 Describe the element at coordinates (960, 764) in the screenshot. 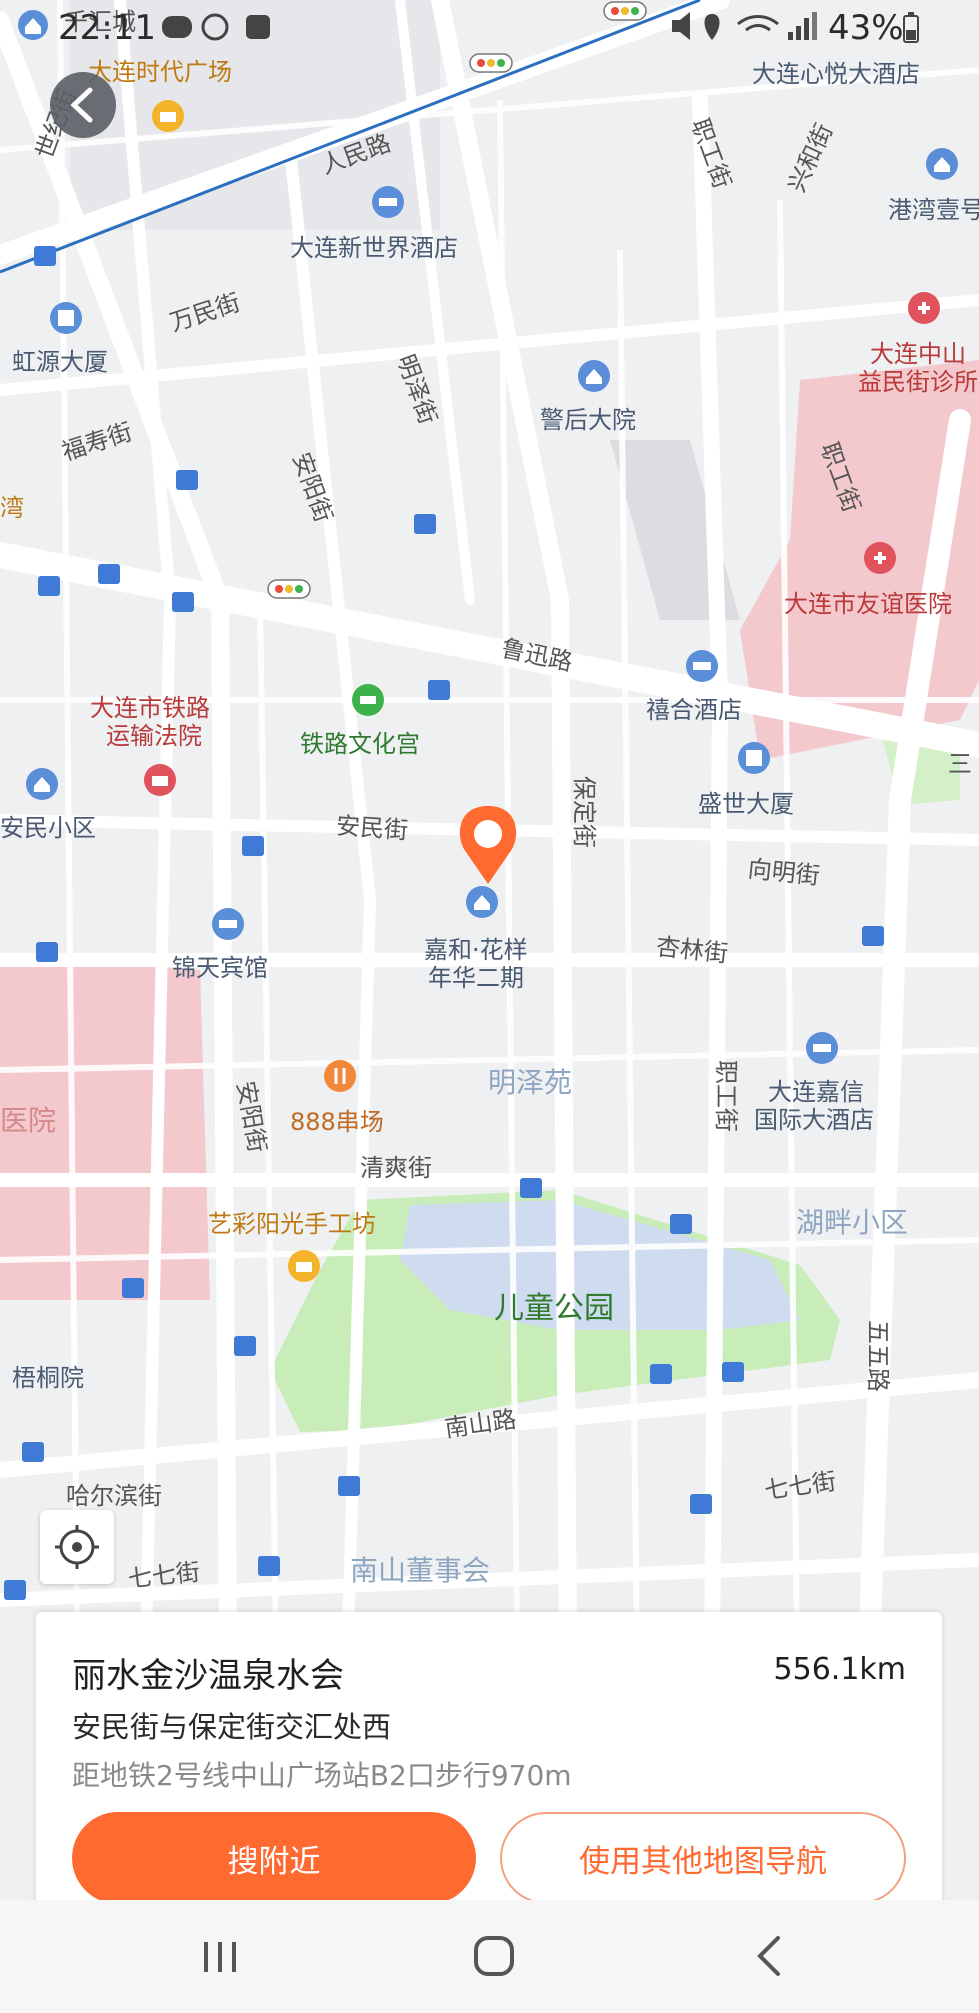

I see `map-label: 三` at that location.